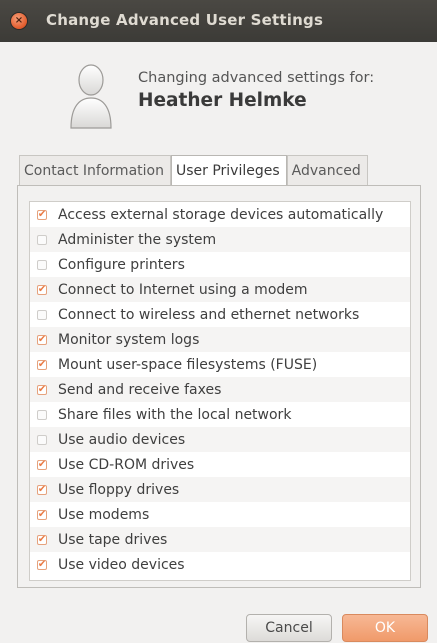  I want to click on privilege-label: Connect to Internet using a modem, so click(183, 289).